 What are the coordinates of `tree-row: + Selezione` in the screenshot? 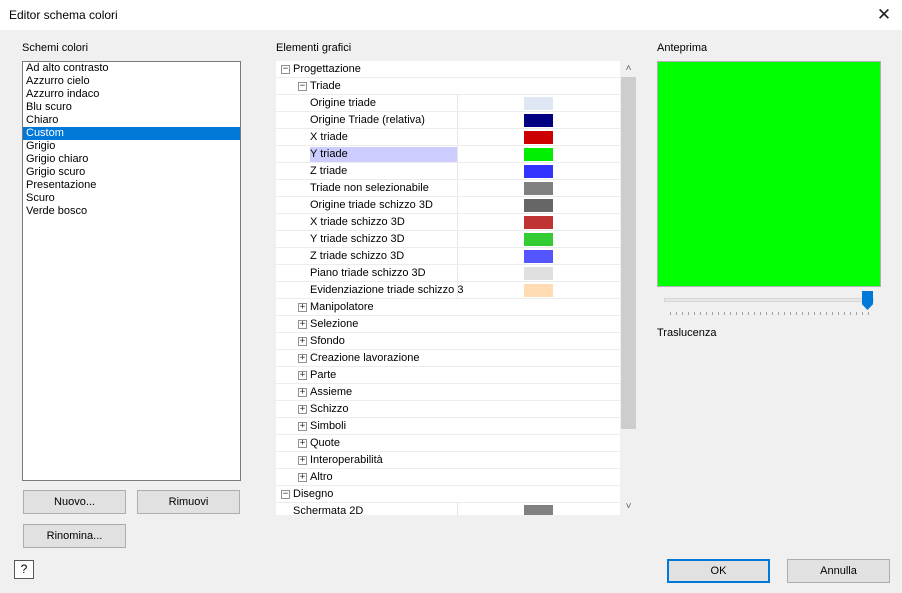 It's located at (448, 324).